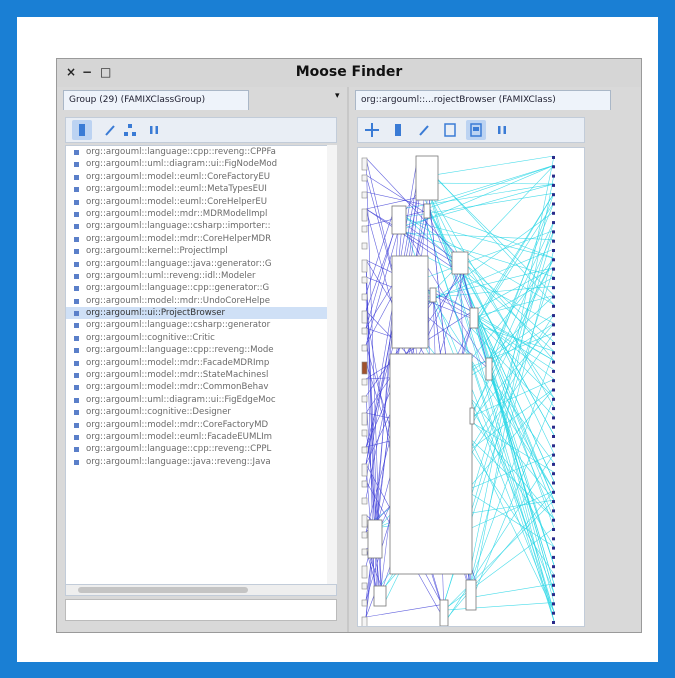 This screenshot has width=675, height=678. I want to click on tree-icon, so click(130, 130).